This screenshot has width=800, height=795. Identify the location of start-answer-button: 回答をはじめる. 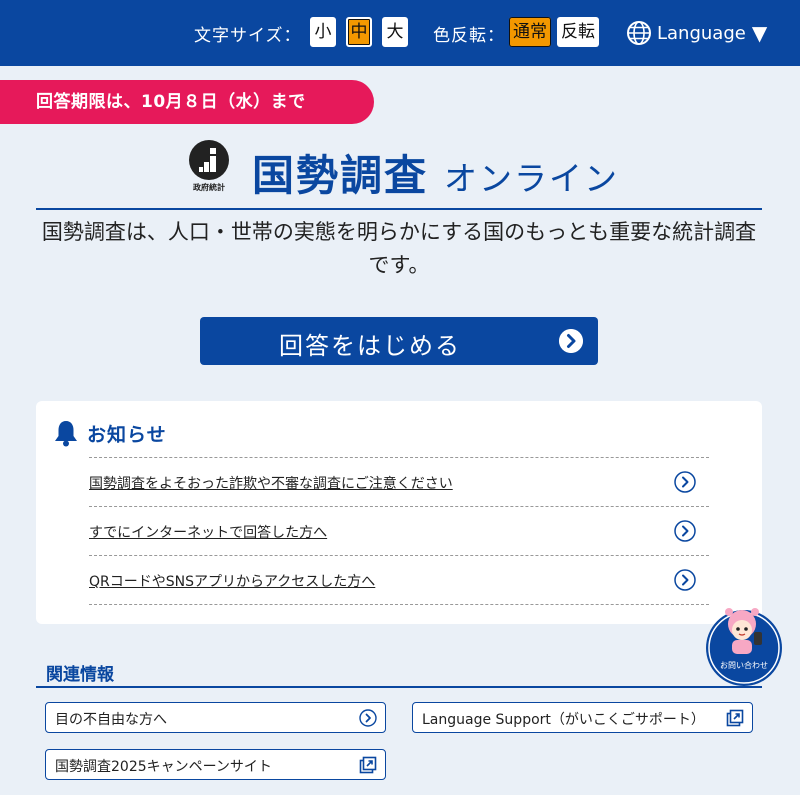
(399, 341).